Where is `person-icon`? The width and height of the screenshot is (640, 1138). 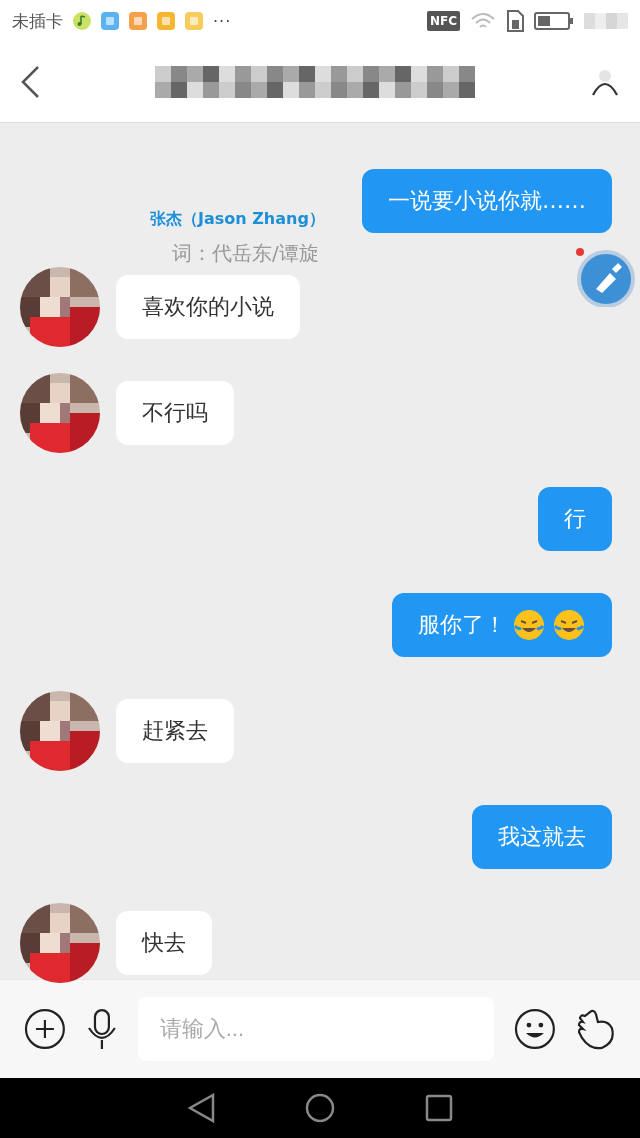
person-icon is located at coordinates (605, 82).